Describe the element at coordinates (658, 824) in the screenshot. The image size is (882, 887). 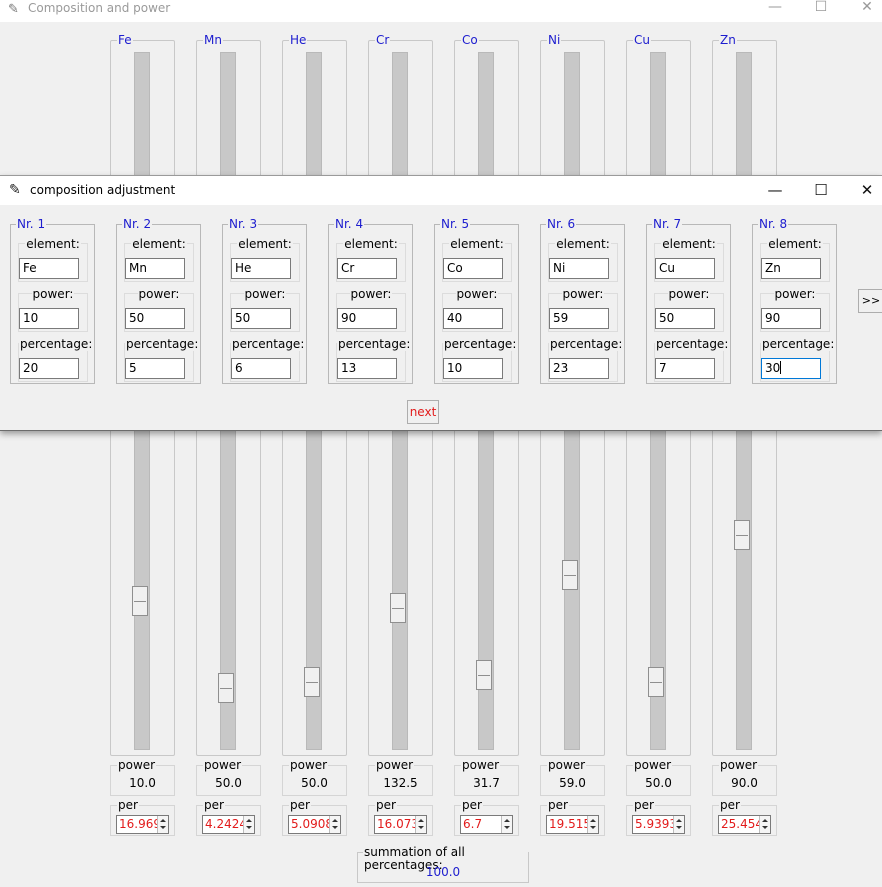
I see `percentage-spinbox: 5.93937` at that location.